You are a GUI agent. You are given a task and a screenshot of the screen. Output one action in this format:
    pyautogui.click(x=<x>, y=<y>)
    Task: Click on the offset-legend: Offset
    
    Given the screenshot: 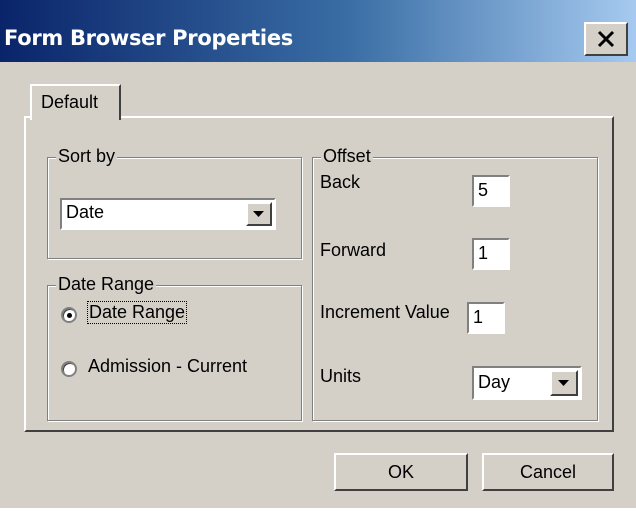 What is the action you would take?
    pyautogui.click(x=347, y=156)
    